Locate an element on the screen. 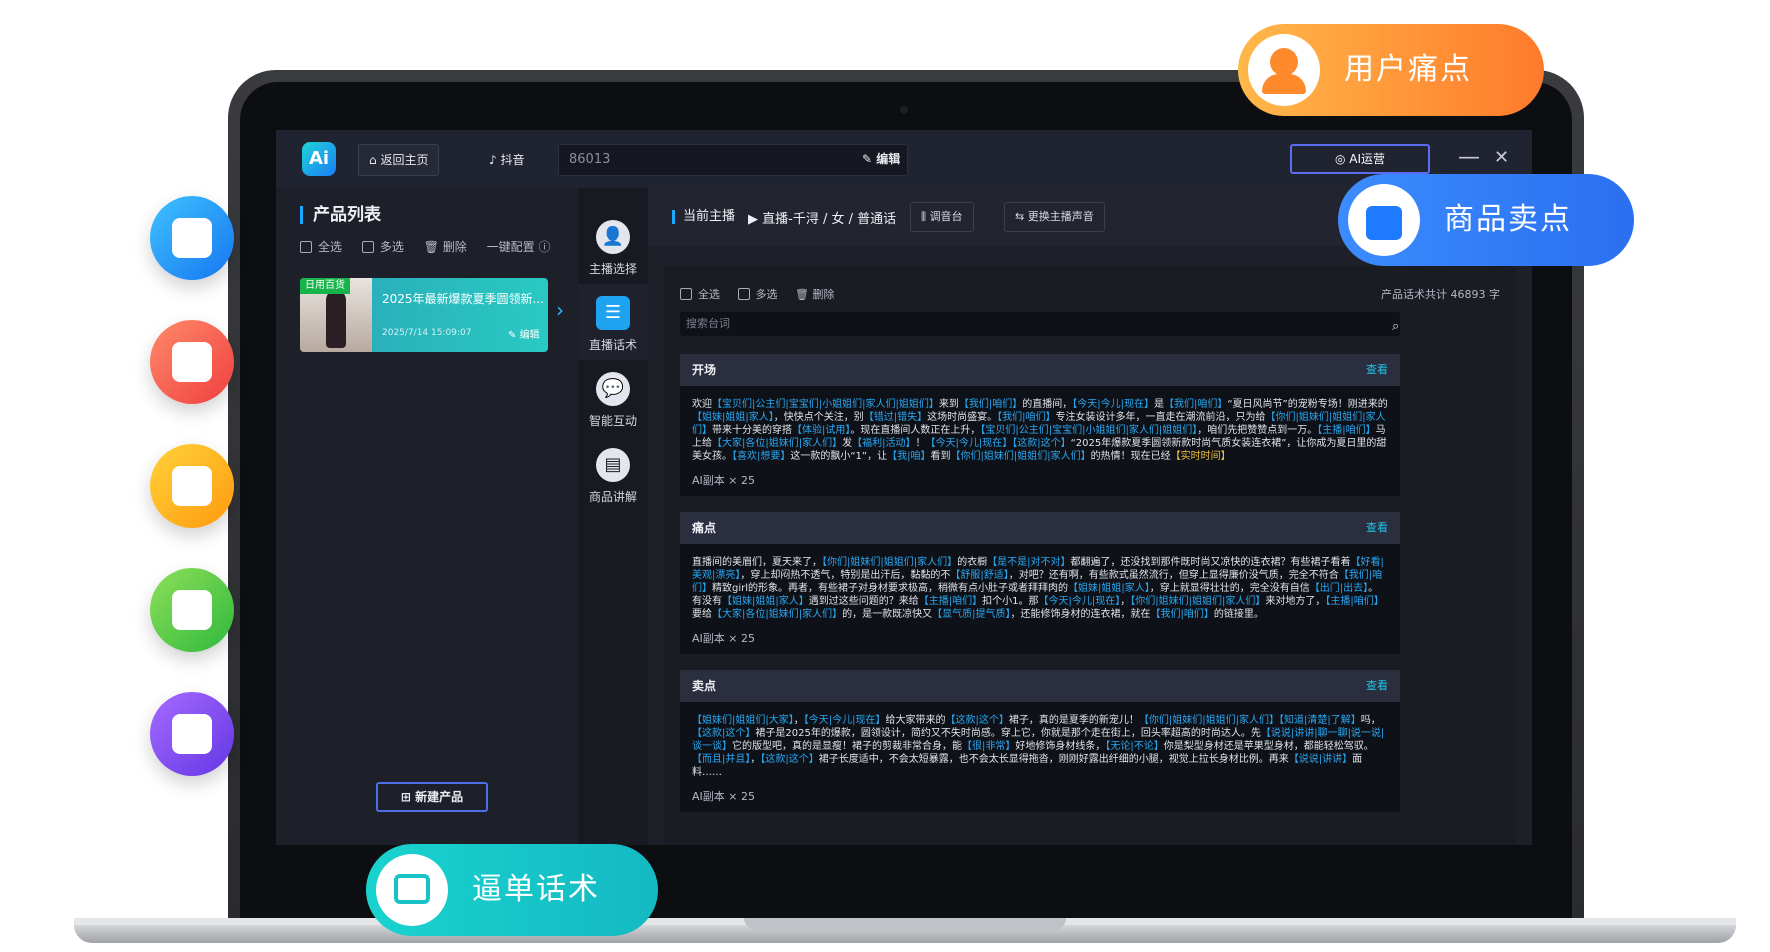 This screenshot has width=1770, height=952. ai-operation-button: ◎ AI运营 is located at coordinates (1360, 159).